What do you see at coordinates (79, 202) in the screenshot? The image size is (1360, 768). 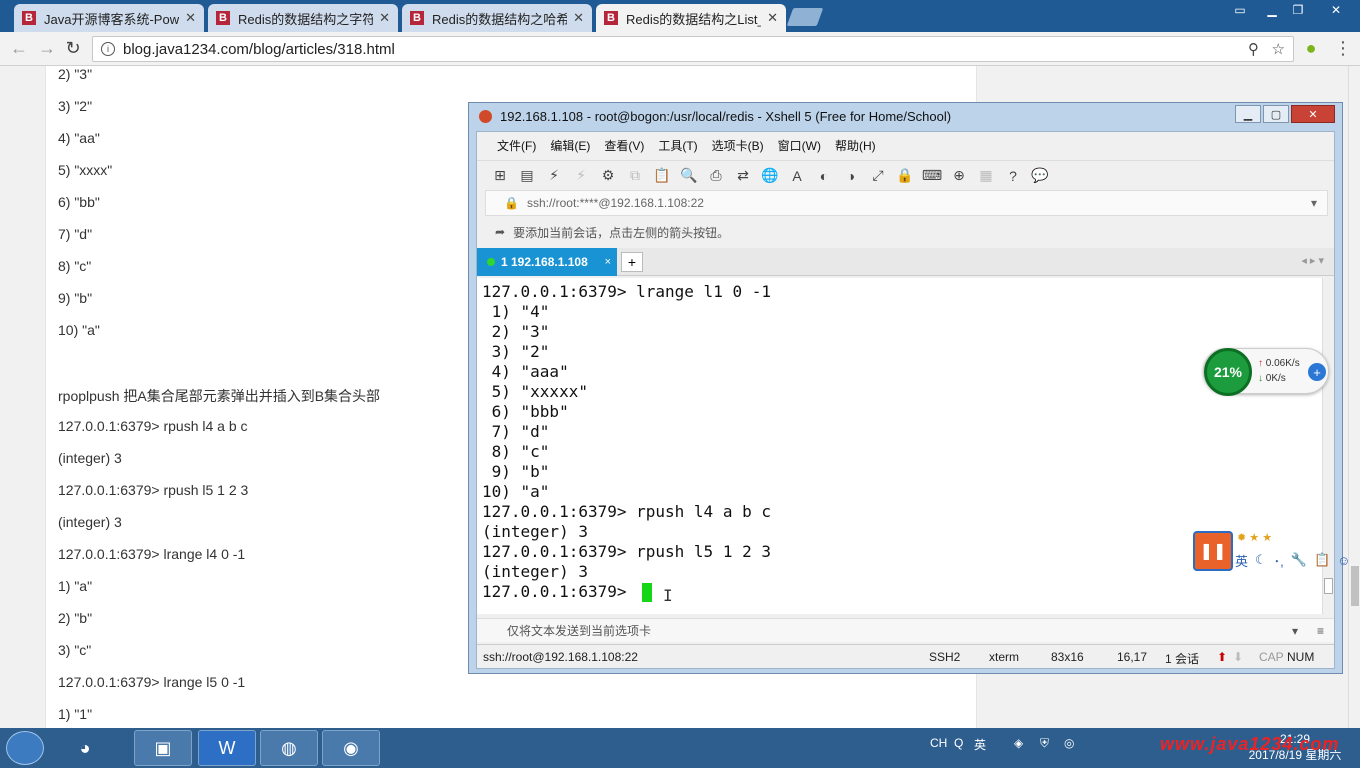 I see `article-line: 6) "bb"` at bounding box center [79, 202].